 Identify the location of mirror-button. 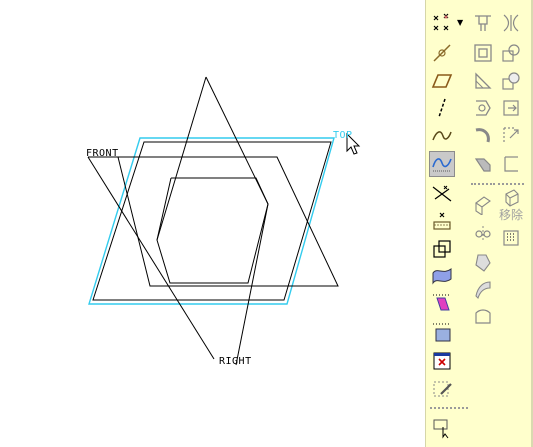
(483, 108).